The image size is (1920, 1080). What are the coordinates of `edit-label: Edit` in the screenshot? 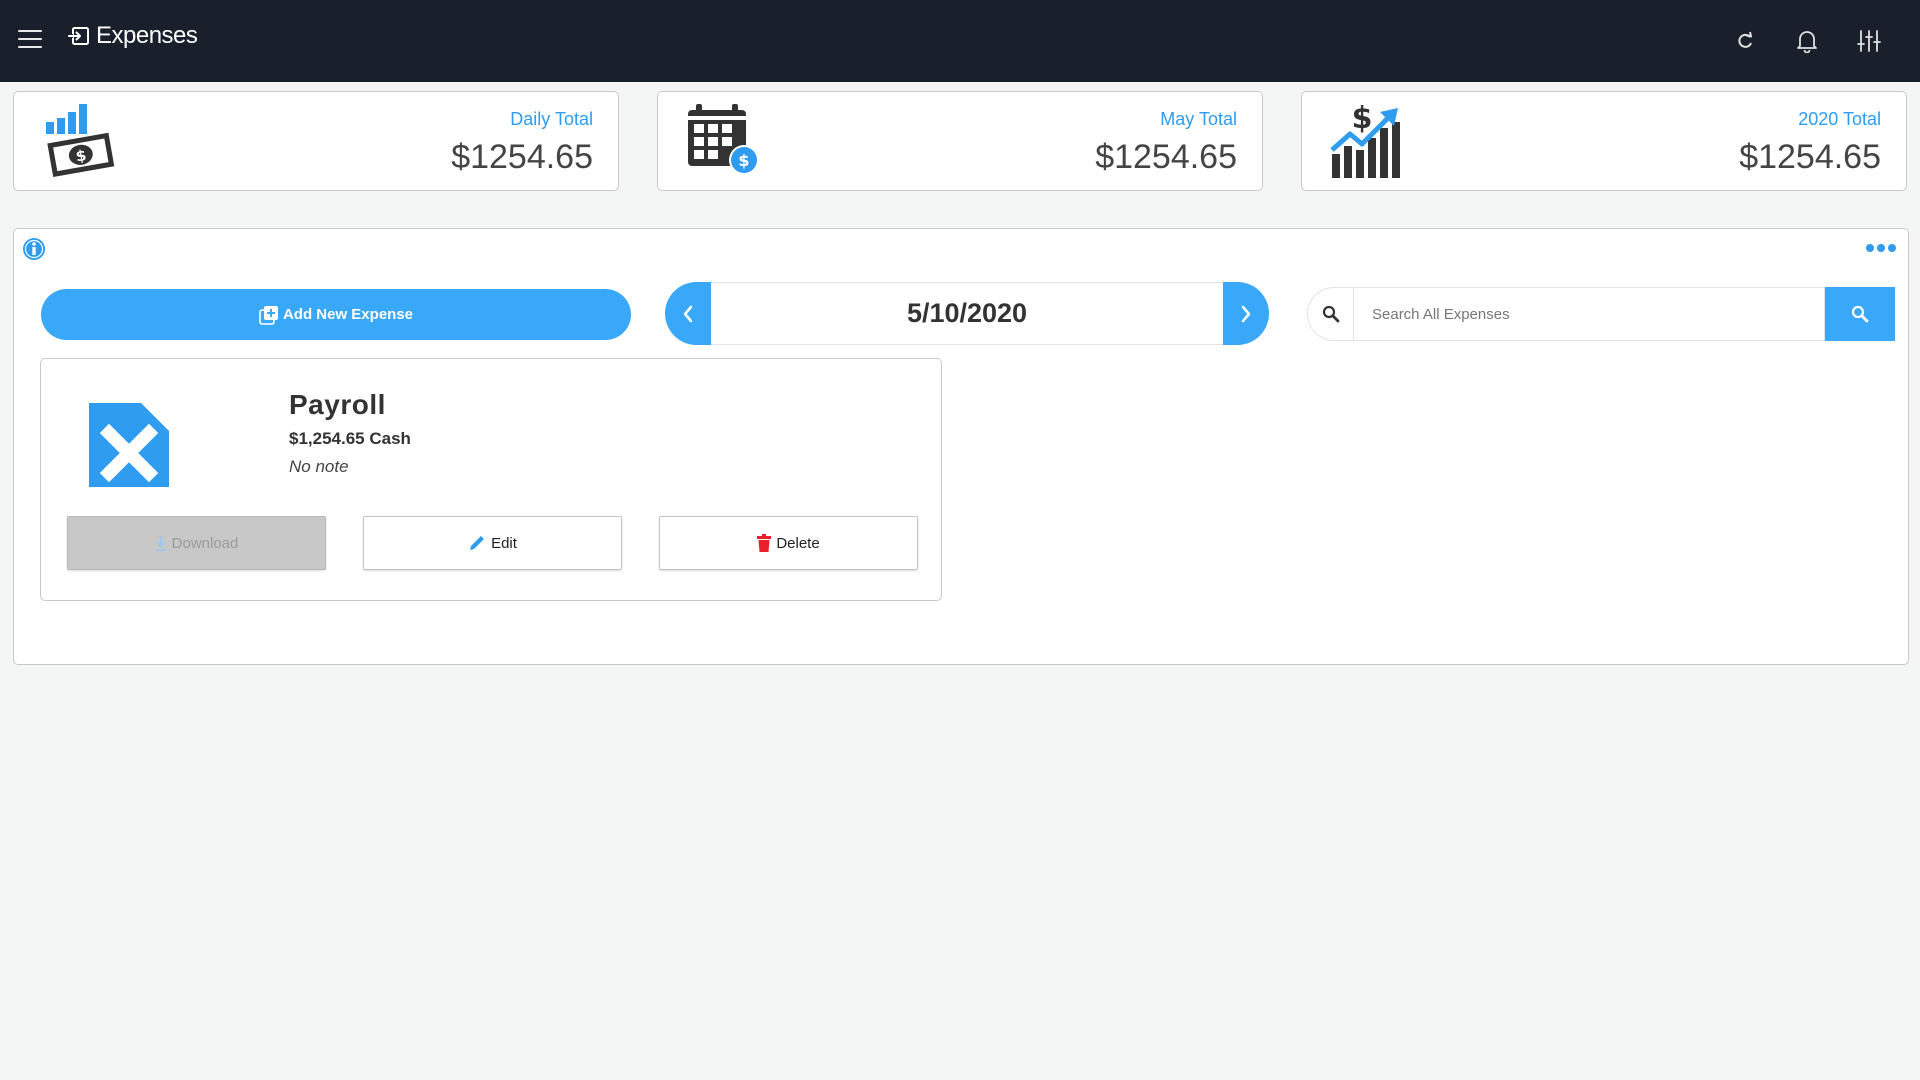 It's located at (504, 543).